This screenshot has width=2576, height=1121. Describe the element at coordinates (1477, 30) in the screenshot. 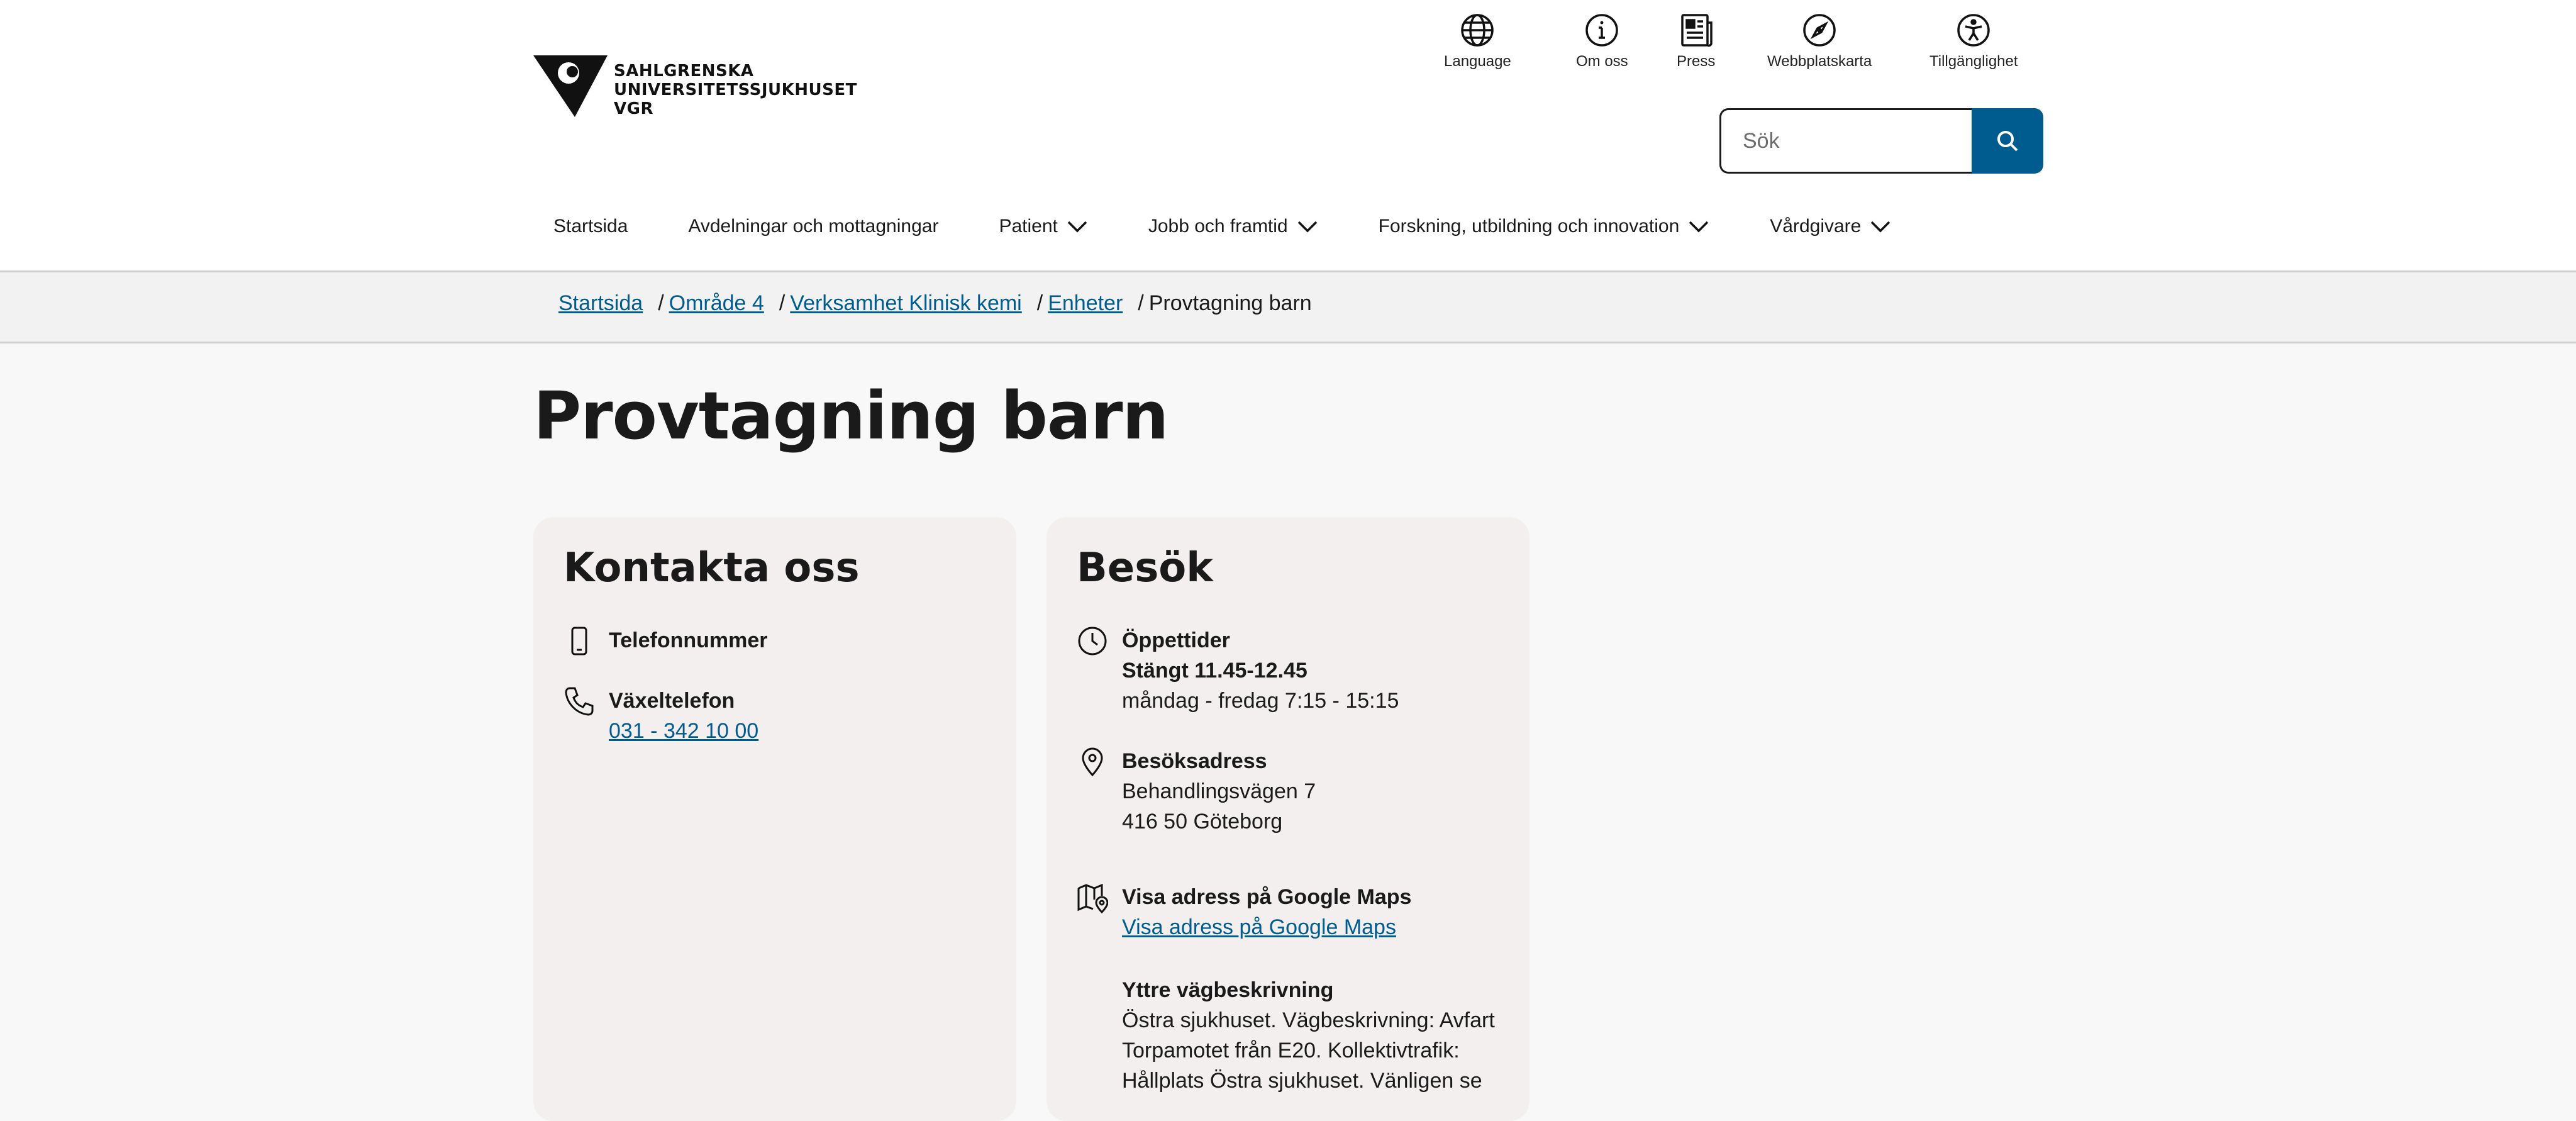

I see `globe-icon` at that location.